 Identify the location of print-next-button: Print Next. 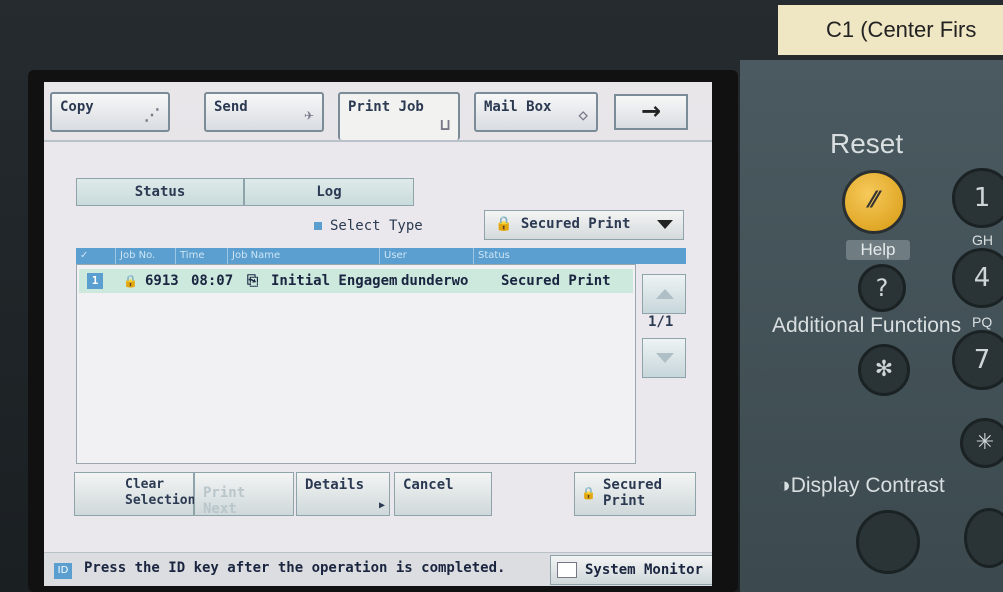
(244, 494).